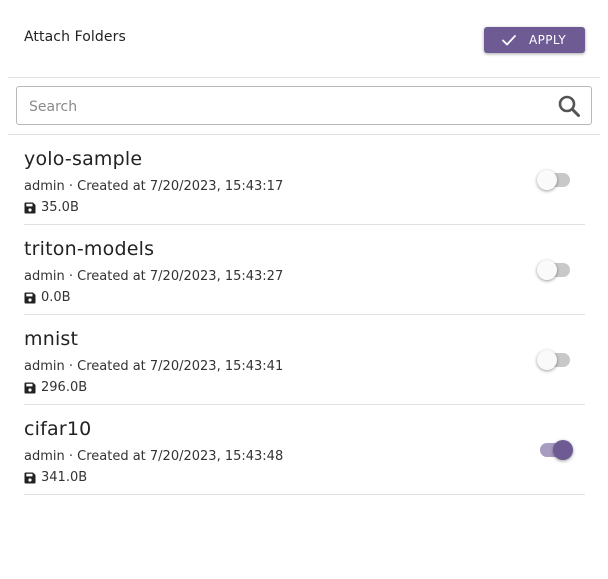 The image size is (608, 579). Describe the element at coordinates (64, 477) in the screenshot. I see `folder-size-value: 341.0B` at that location.